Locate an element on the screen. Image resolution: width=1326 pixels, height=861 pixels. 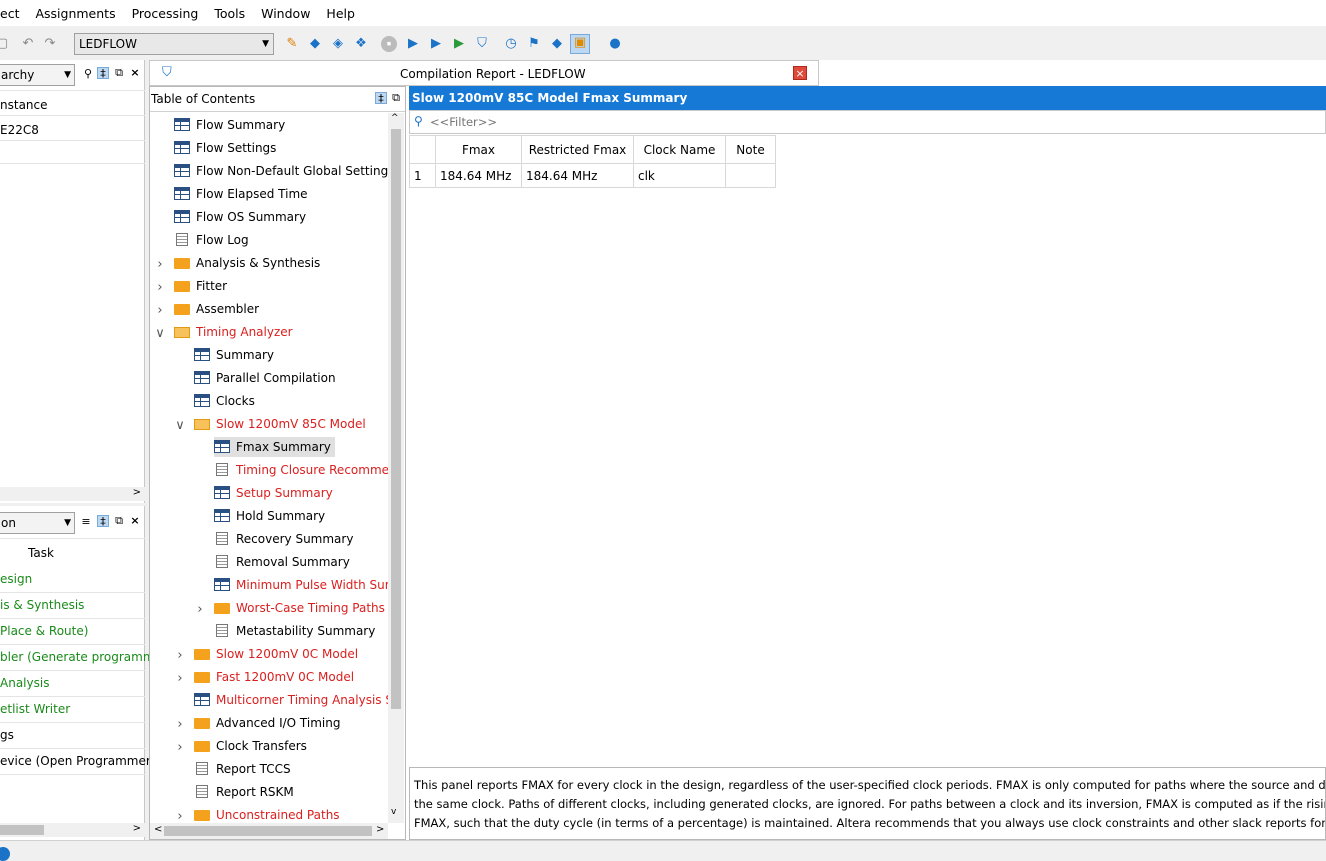
diamond-check-icon: ◆ is located at coordinates (557, 44).